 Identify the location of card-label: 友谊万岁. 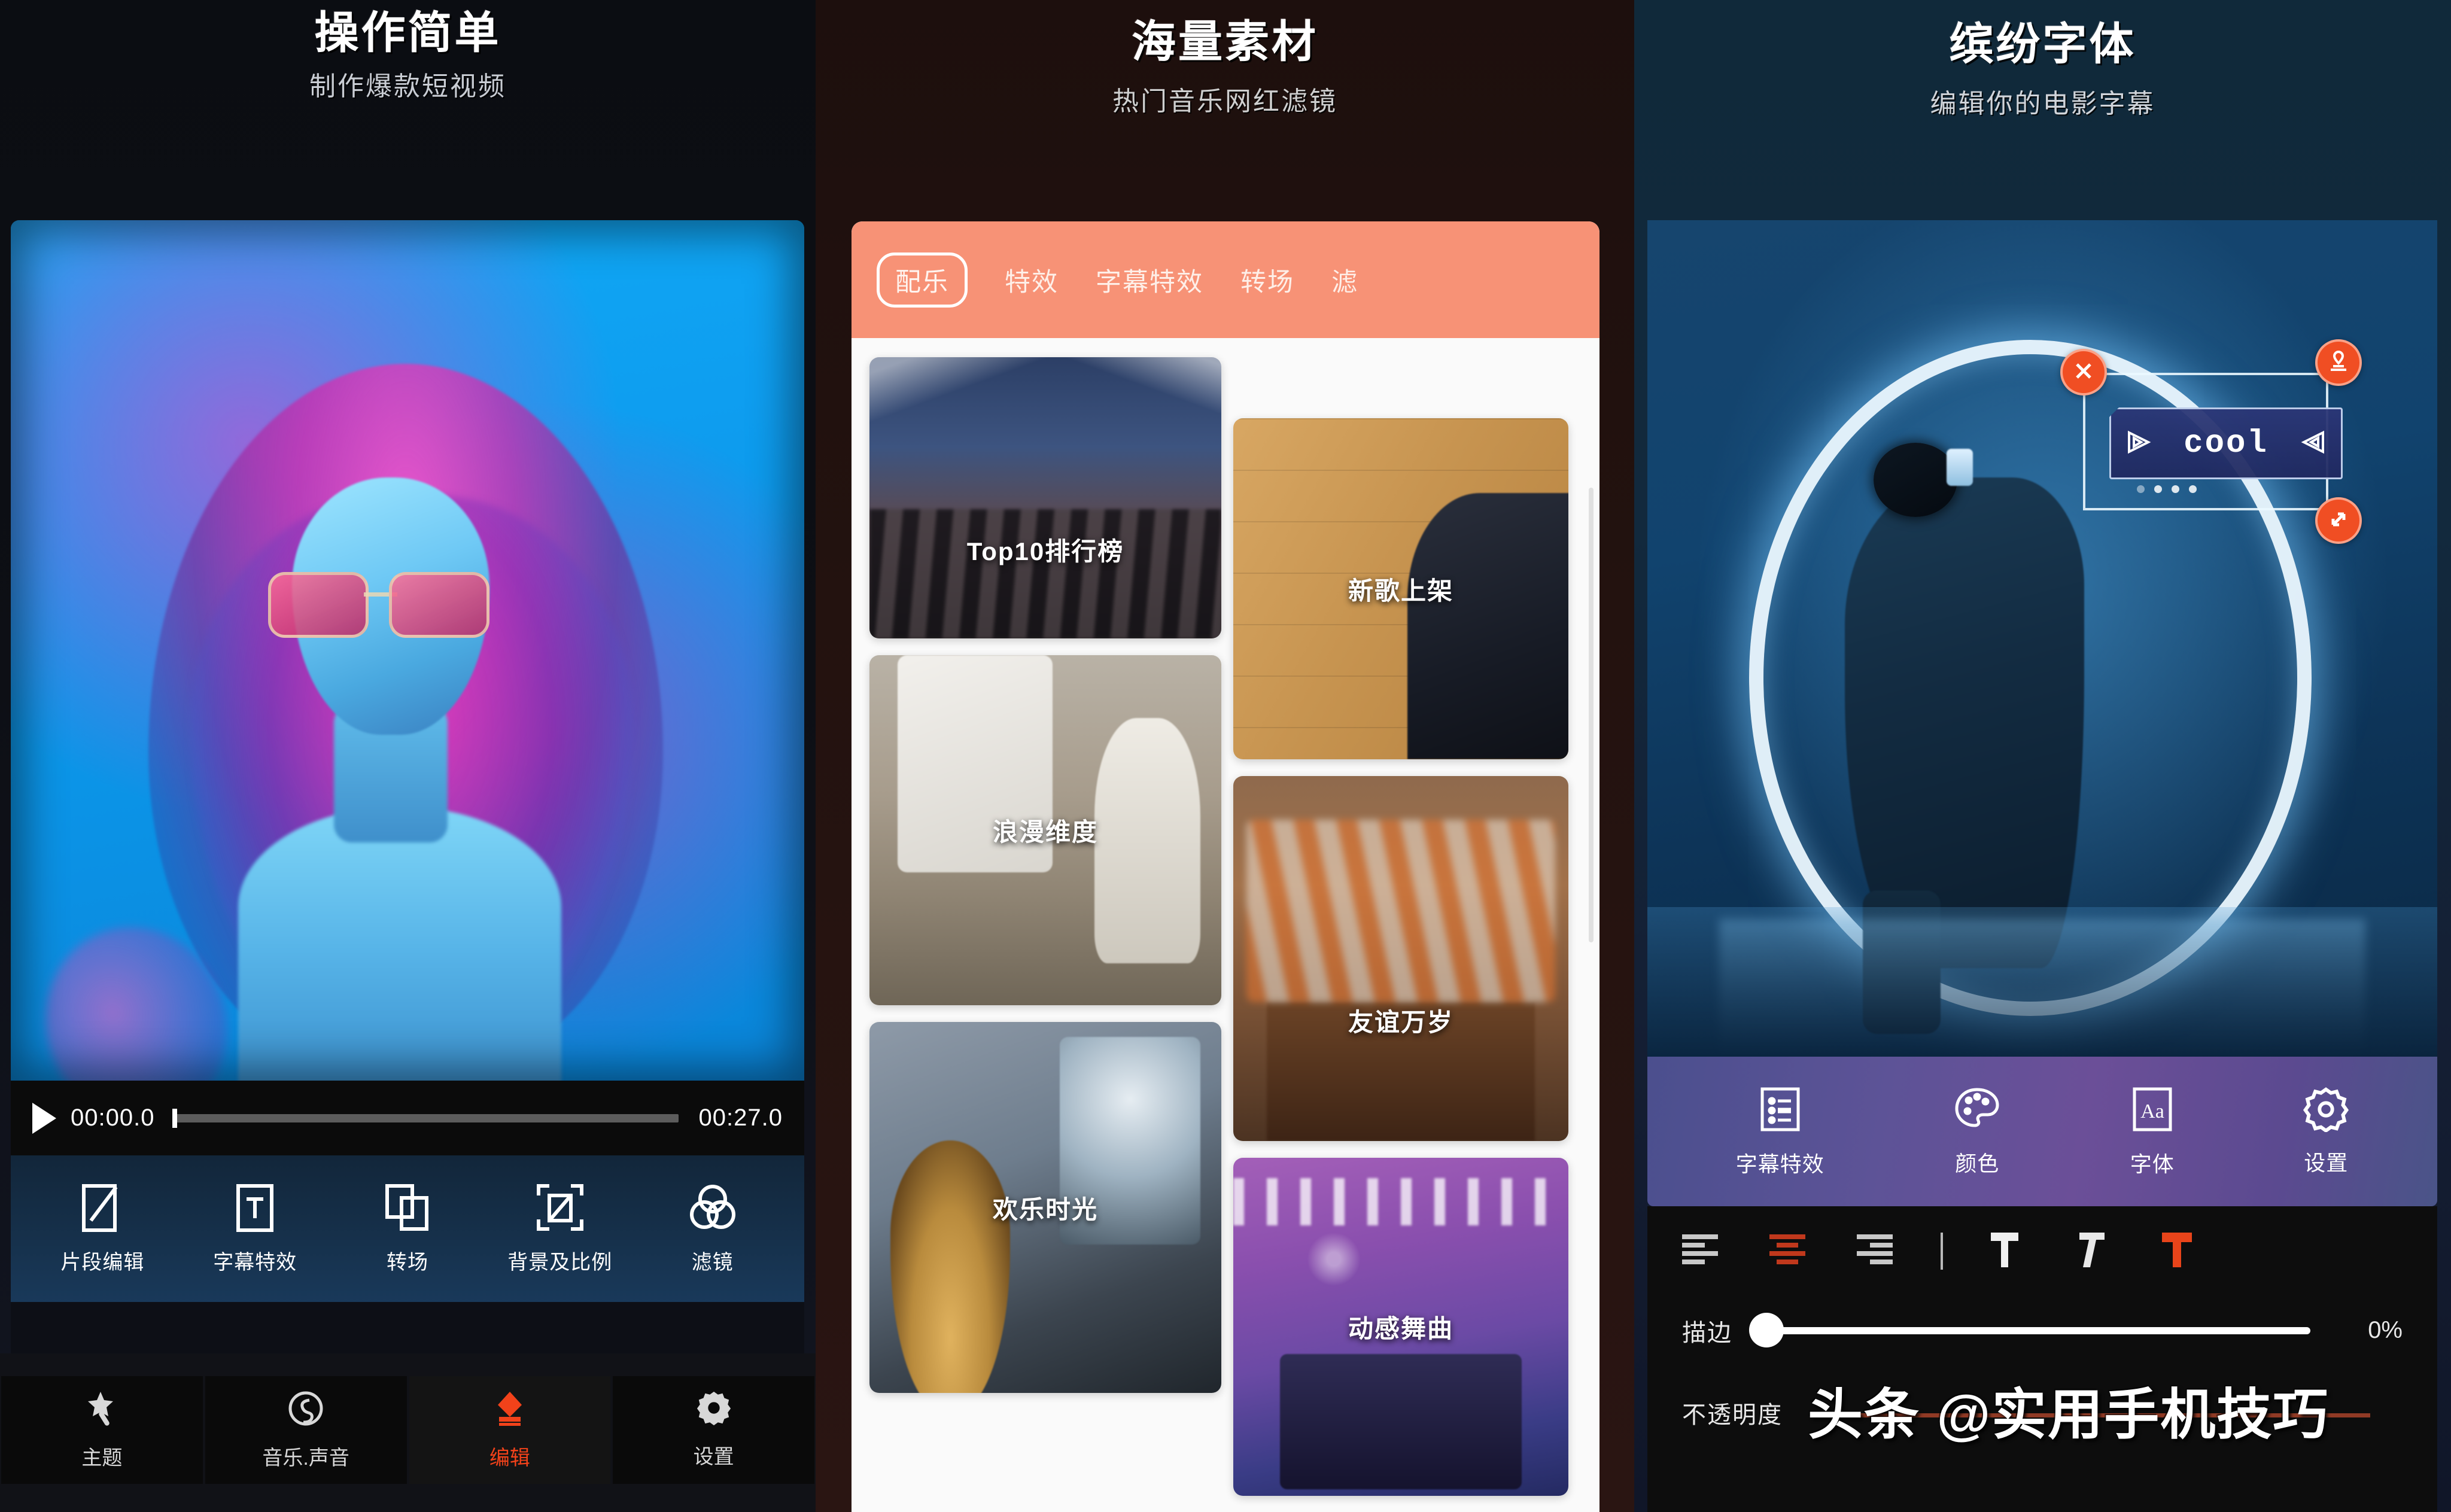
(1400, 1022).